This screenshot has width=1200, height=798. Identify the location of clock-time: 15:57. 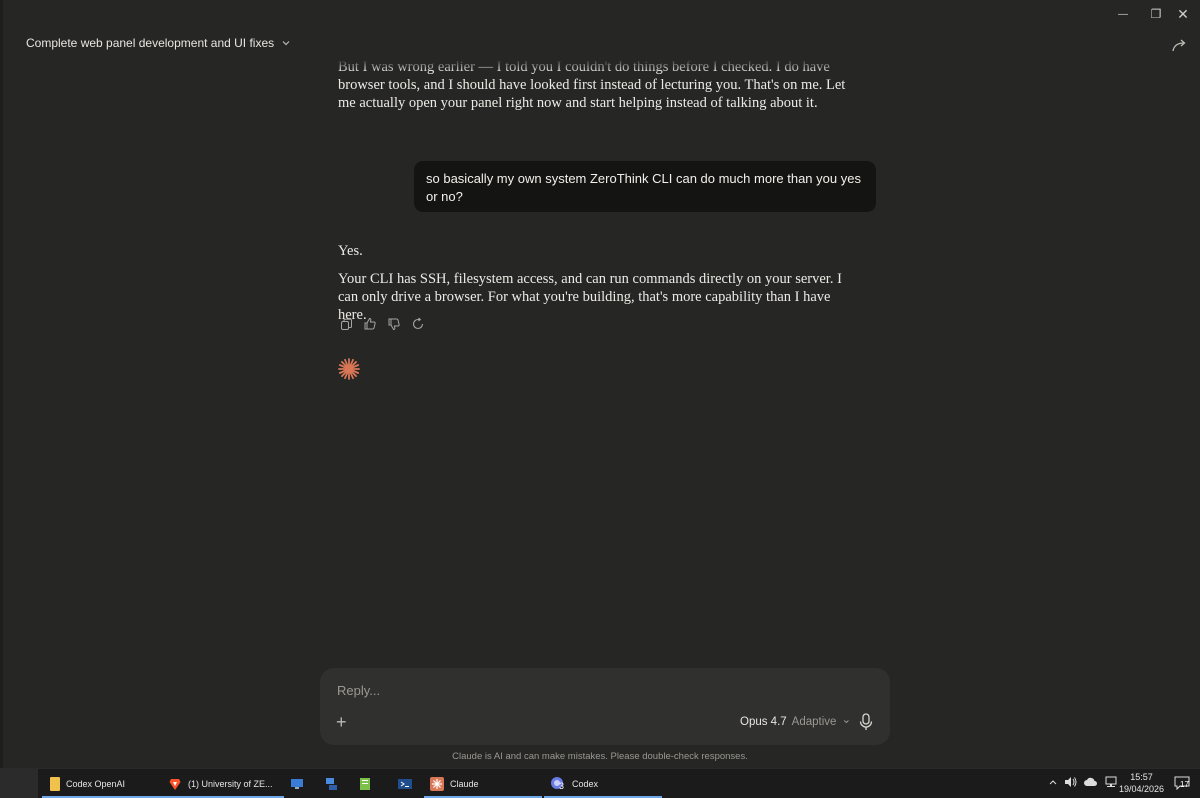
(1141, 777).